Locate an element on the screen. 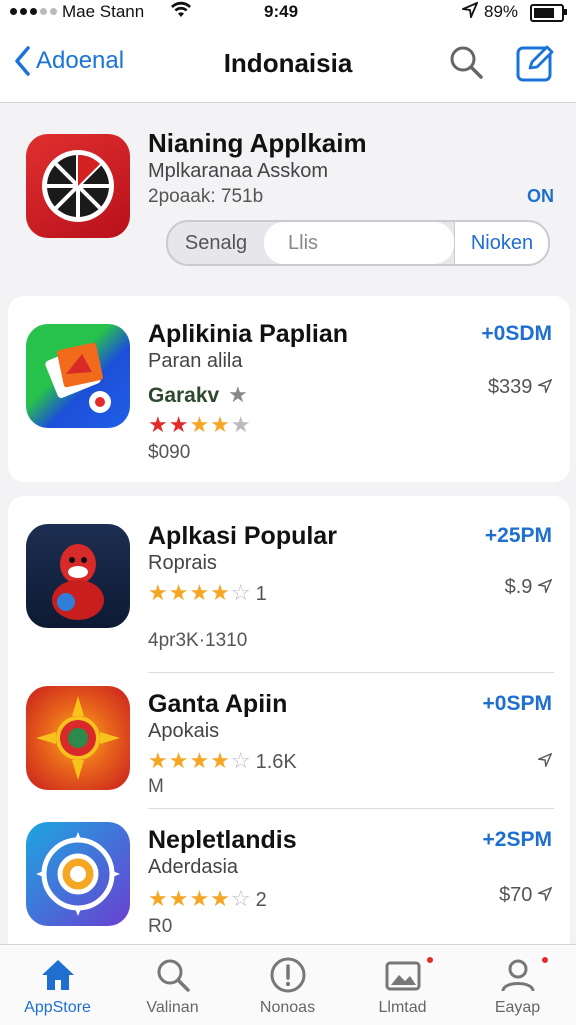  tab-info: Nonoas is located at coordinates (287, 985).